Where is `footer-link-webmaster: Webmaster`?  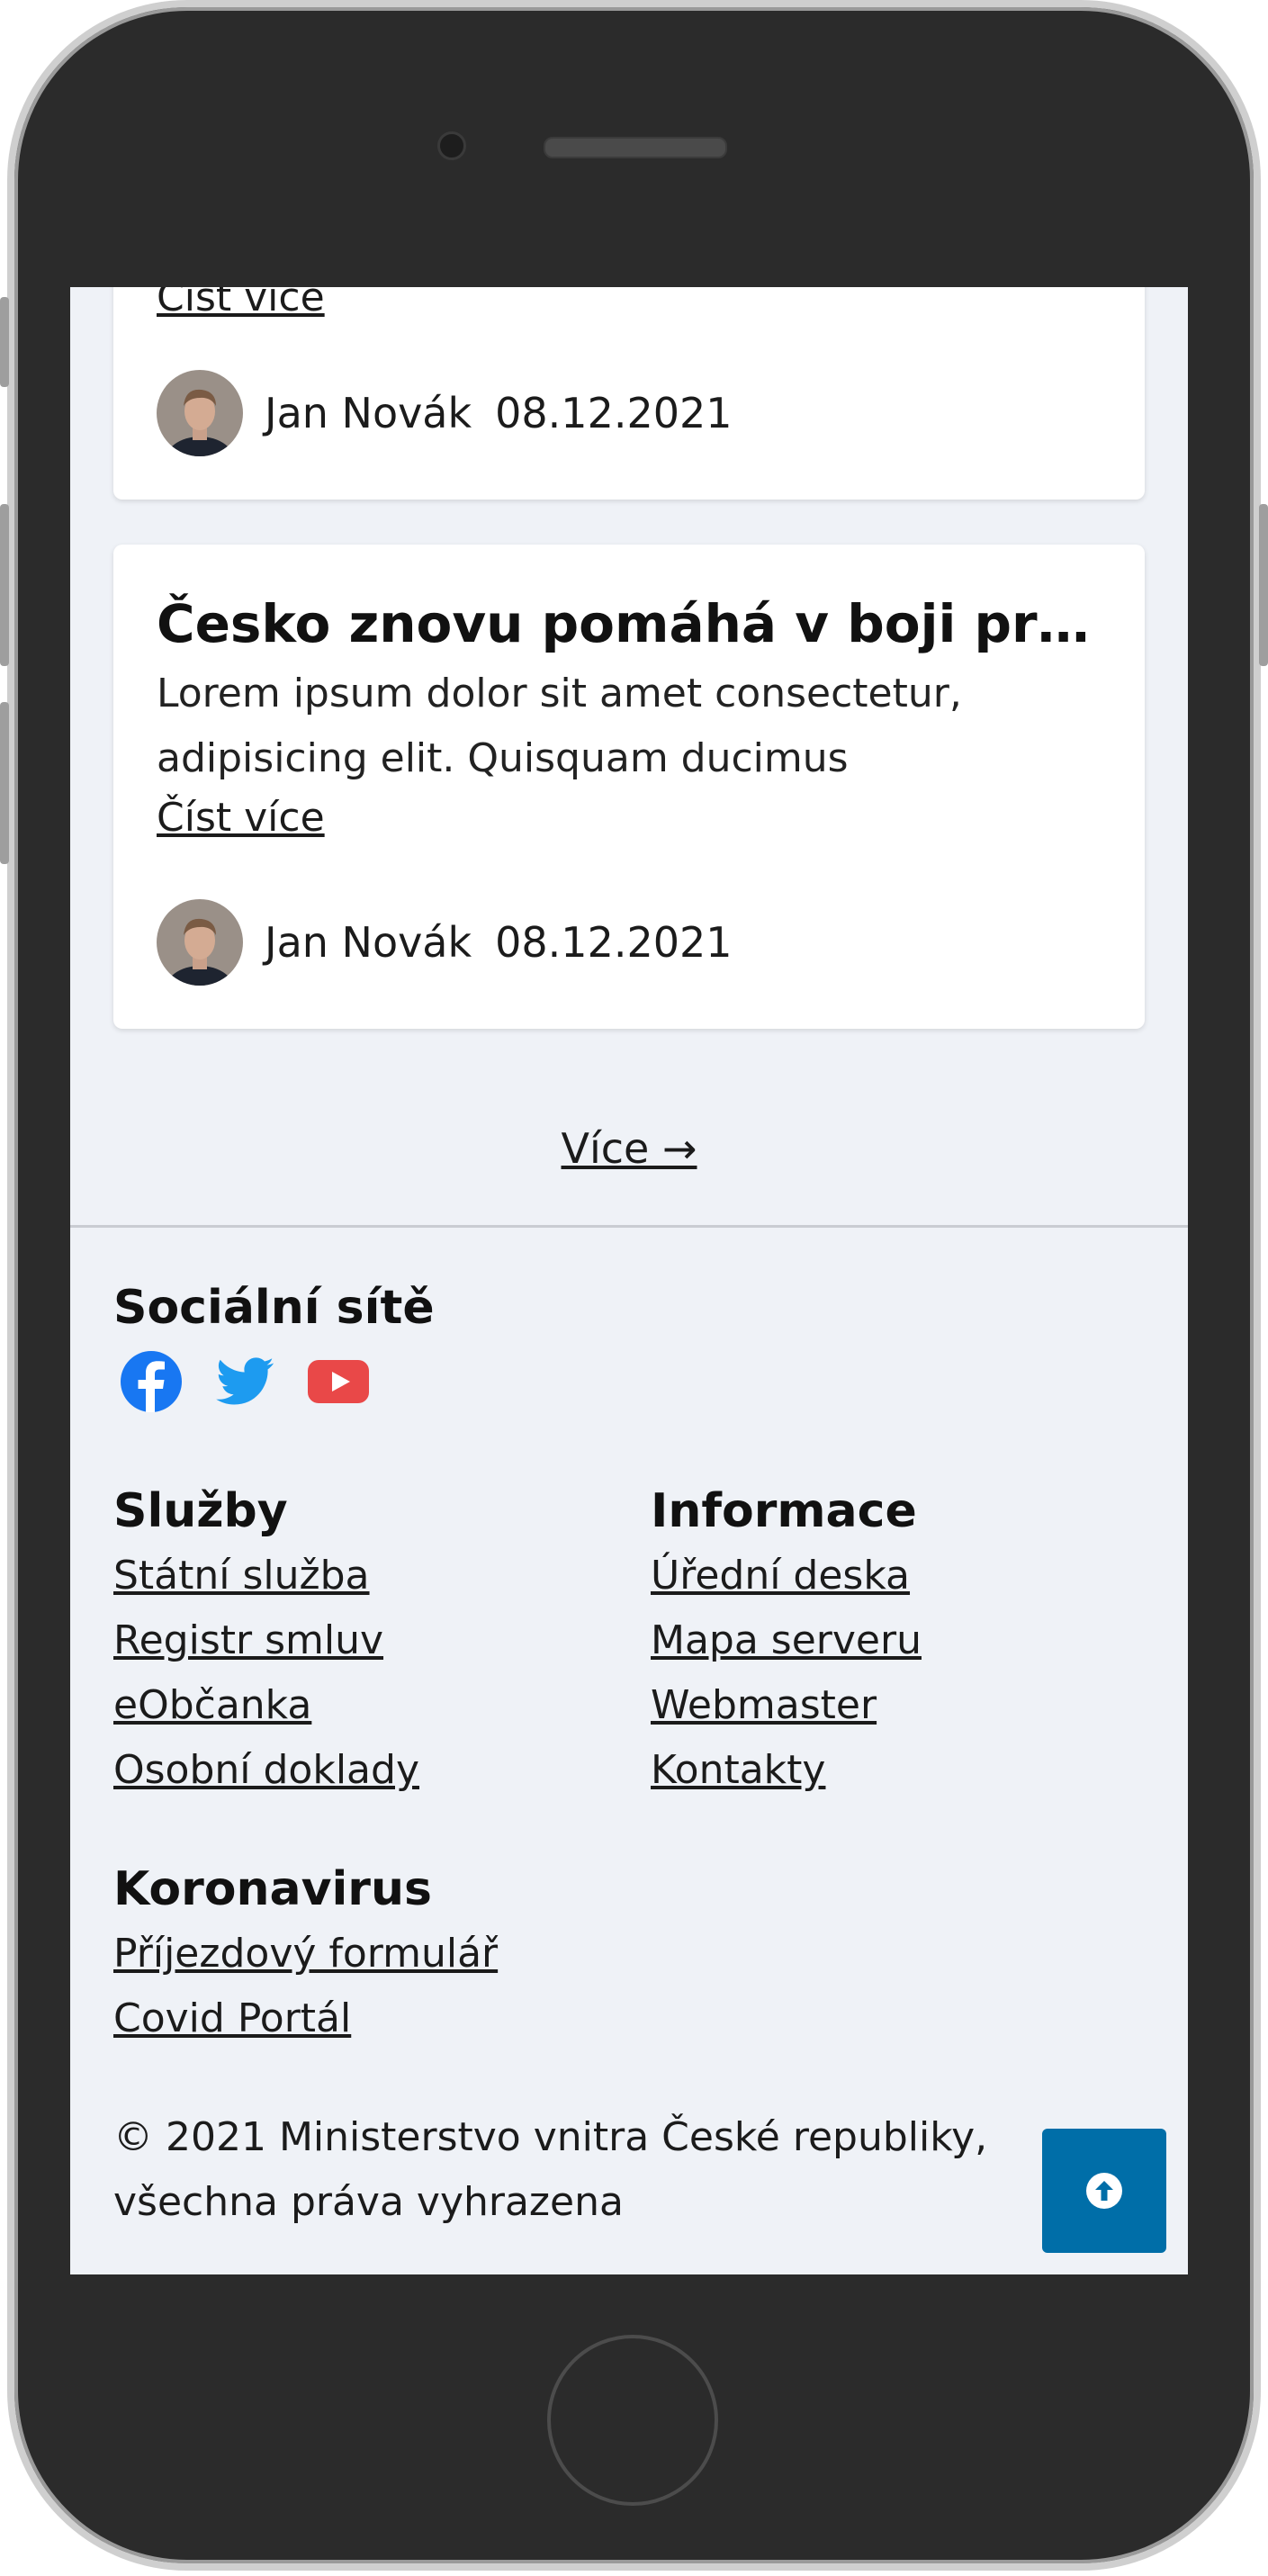 footer-link-webmaster: Webmaster is located at coordinates (786, 1705).